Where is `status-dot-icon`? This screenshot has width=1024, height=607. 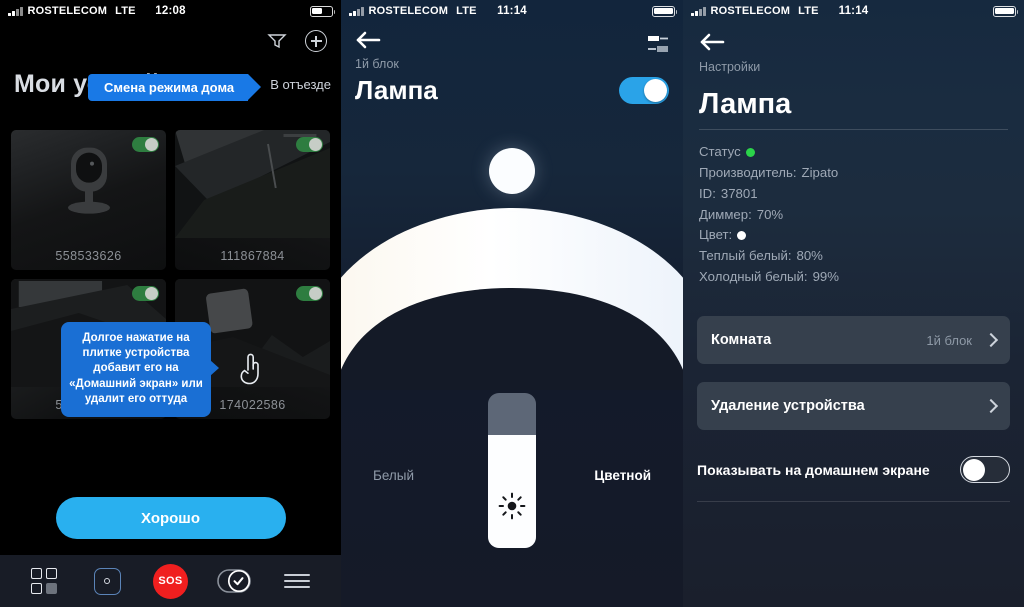
status-dot-icon is located at coordinates (750, 152).